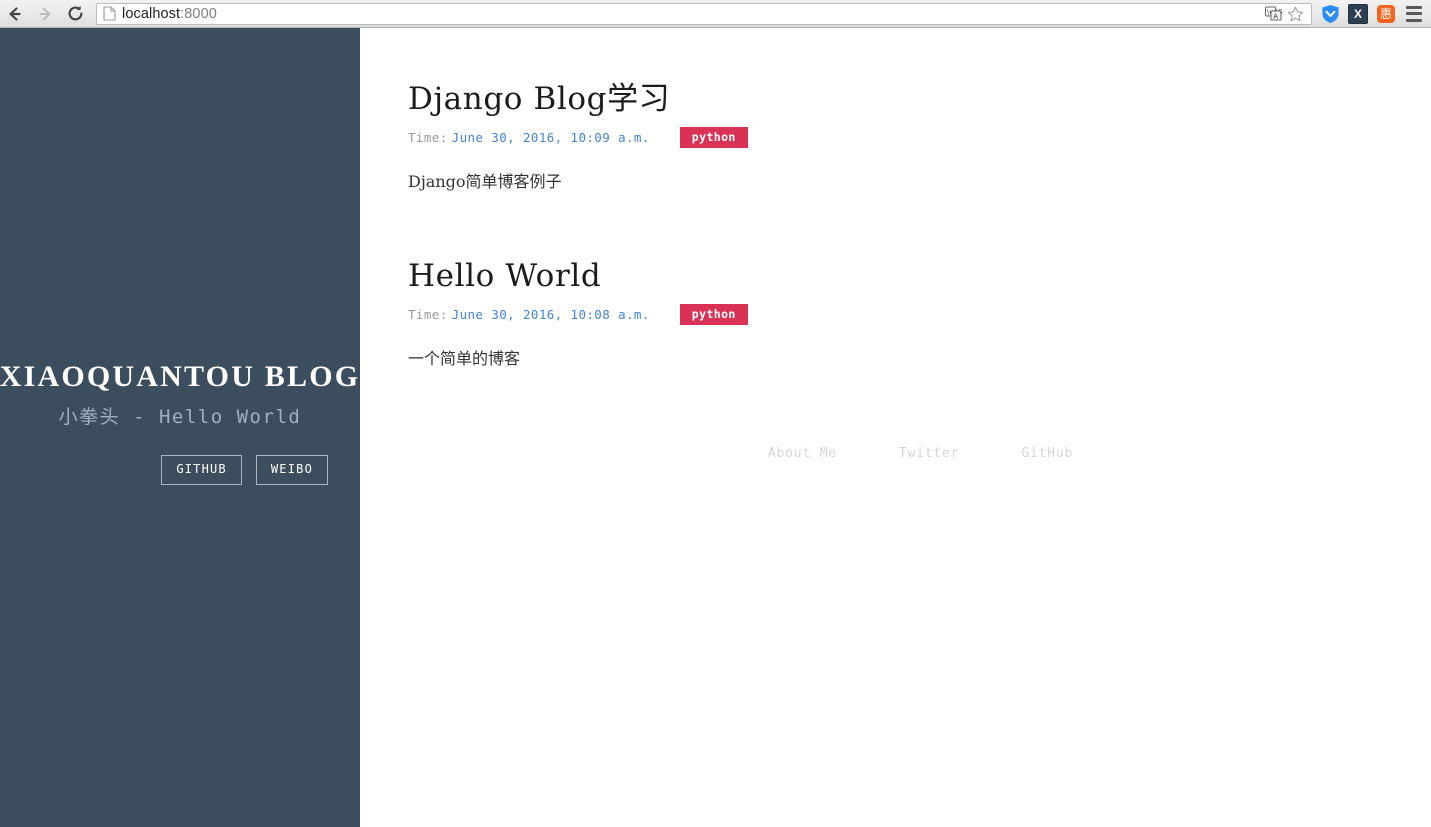 This screenshot has width=1431, height=827. I want to click on address-bar: localhost:8000 \u6587 A, so click(704, 13).